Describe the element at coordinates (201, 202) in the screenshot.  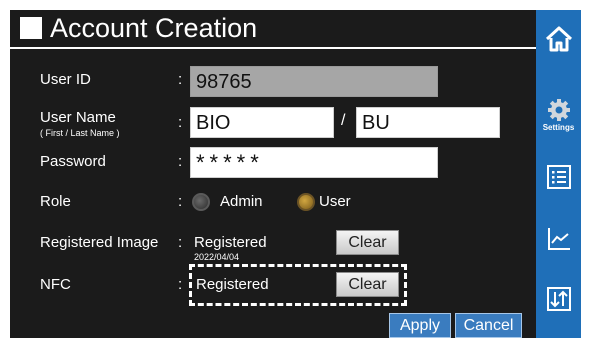
I see `role-admin-radio` at that location.